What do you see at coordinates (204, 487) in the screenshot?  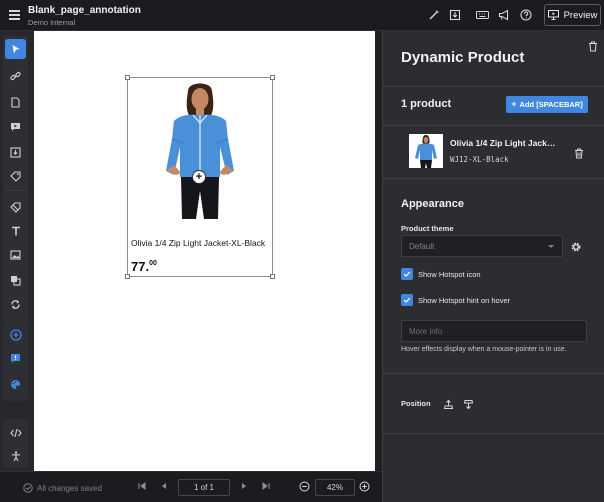 I see `page-indicator: 1 of 1` at bounding box center [204, 487].